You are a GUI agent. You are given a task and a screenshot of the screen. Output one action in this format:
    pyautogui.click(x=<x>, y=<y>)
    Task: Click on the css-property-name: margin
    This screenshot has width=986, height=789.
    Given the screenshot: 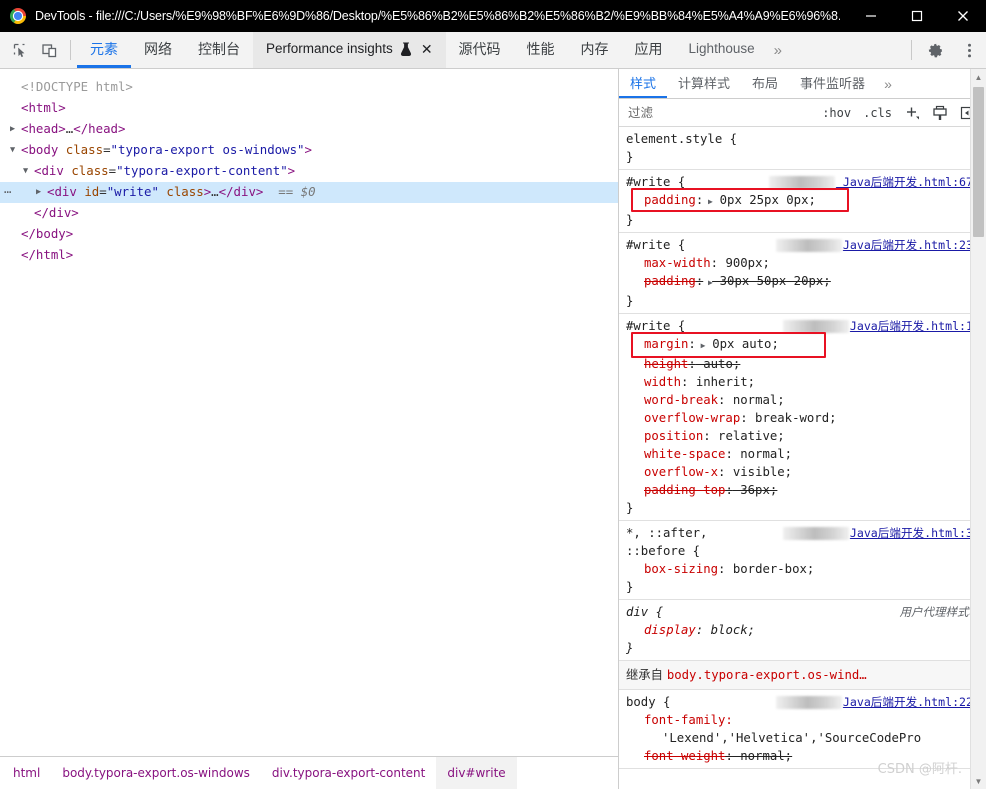 What is the action you would take?
    pyautogui.click(x=666, y=344)
    